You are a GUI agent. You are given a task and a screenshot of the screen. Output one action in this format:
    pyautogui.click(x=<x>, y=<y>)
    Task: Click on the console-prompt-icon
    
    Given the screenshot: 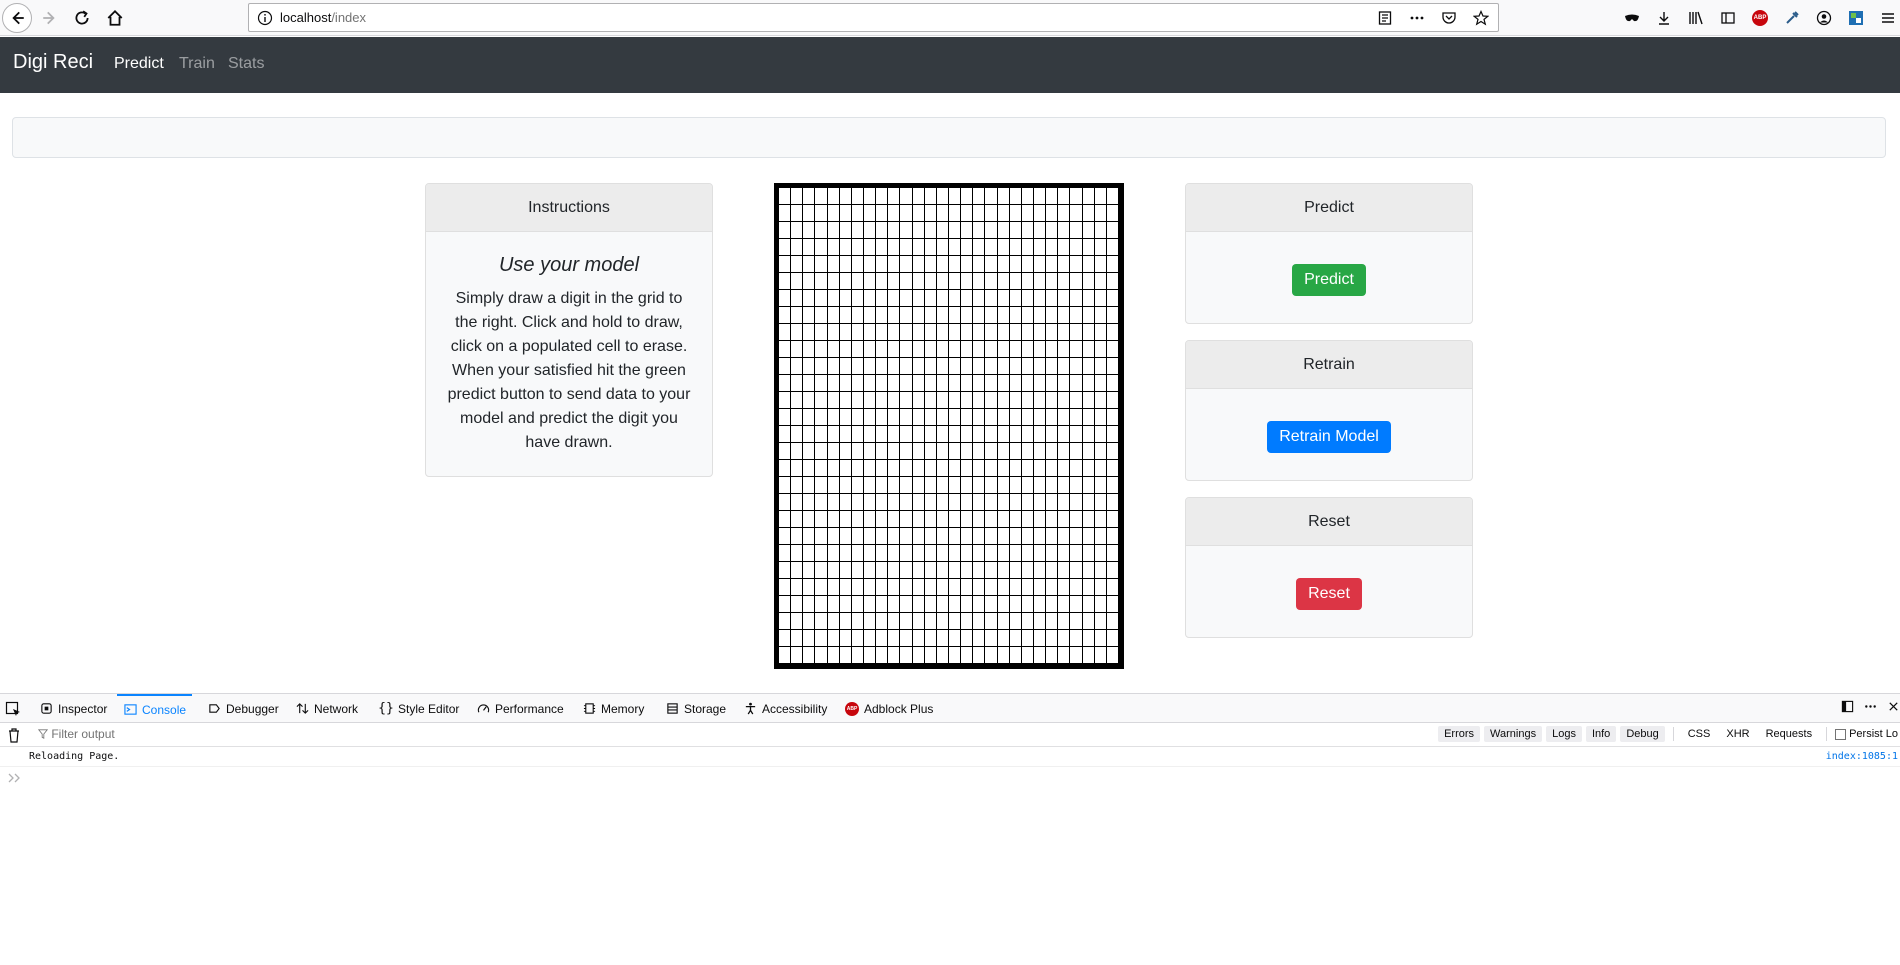 What is the action you would take?
    pyautogui.click(x=15, y=778)
    